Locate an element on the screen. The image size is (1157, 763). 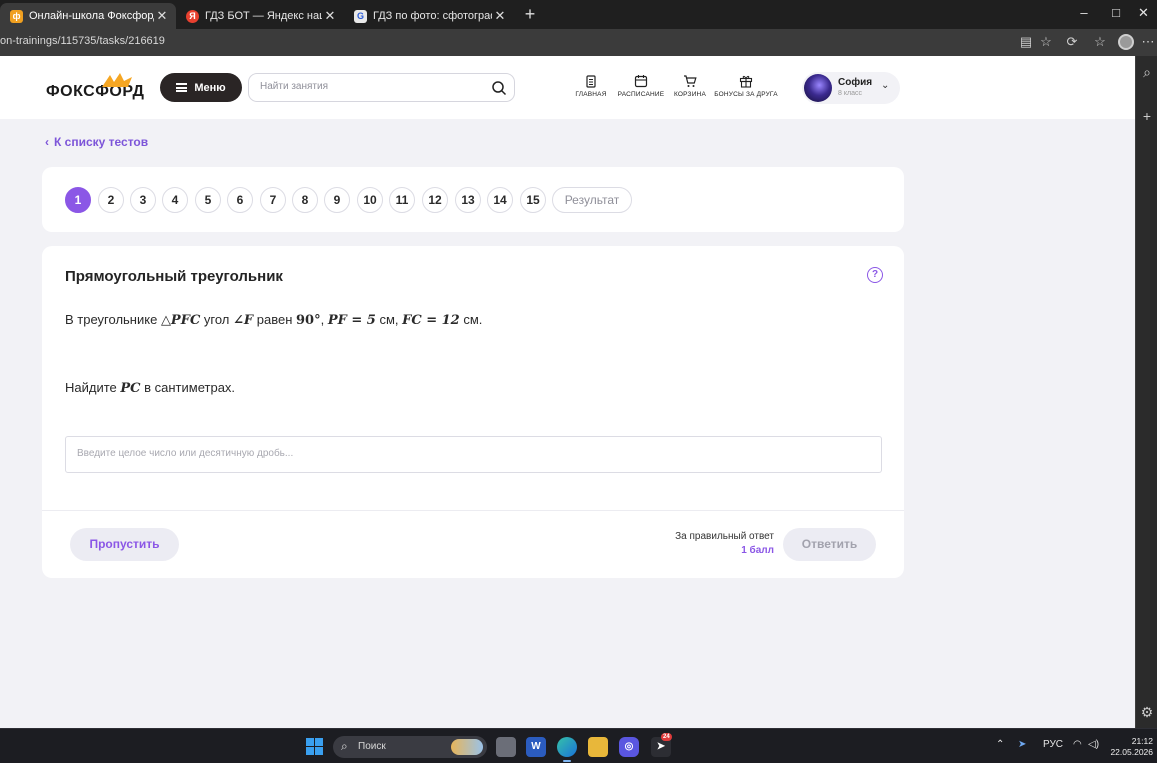
yandex-favicon-icon: Я is located at coordinates (192, 16).